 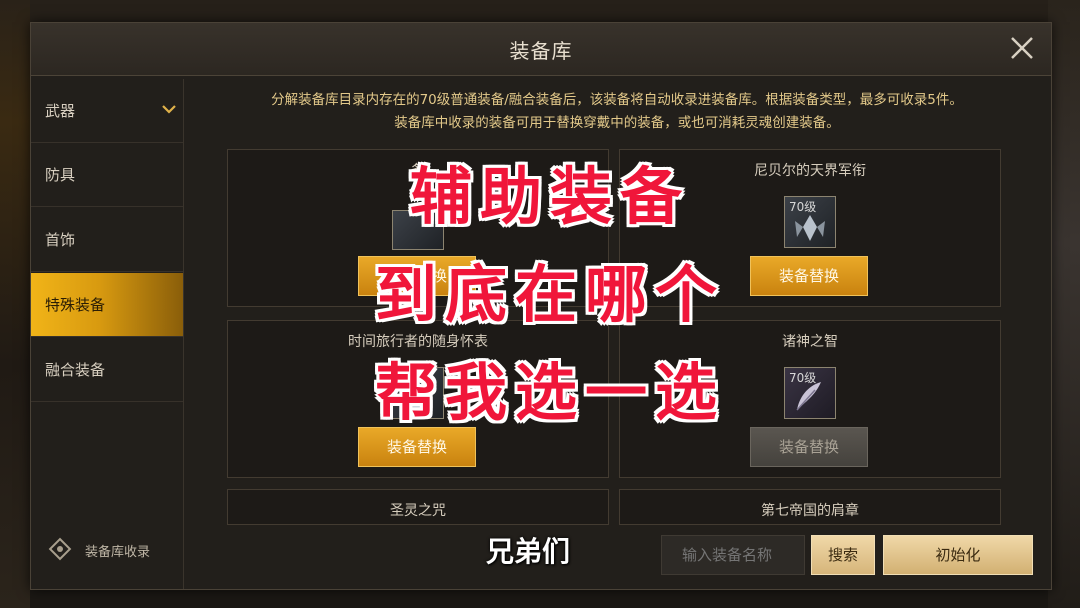 What do you see at coordinates (60, 175) in the screenshot?
I see `sidebar-item-label: 防具` at bounding box center [60, 175].